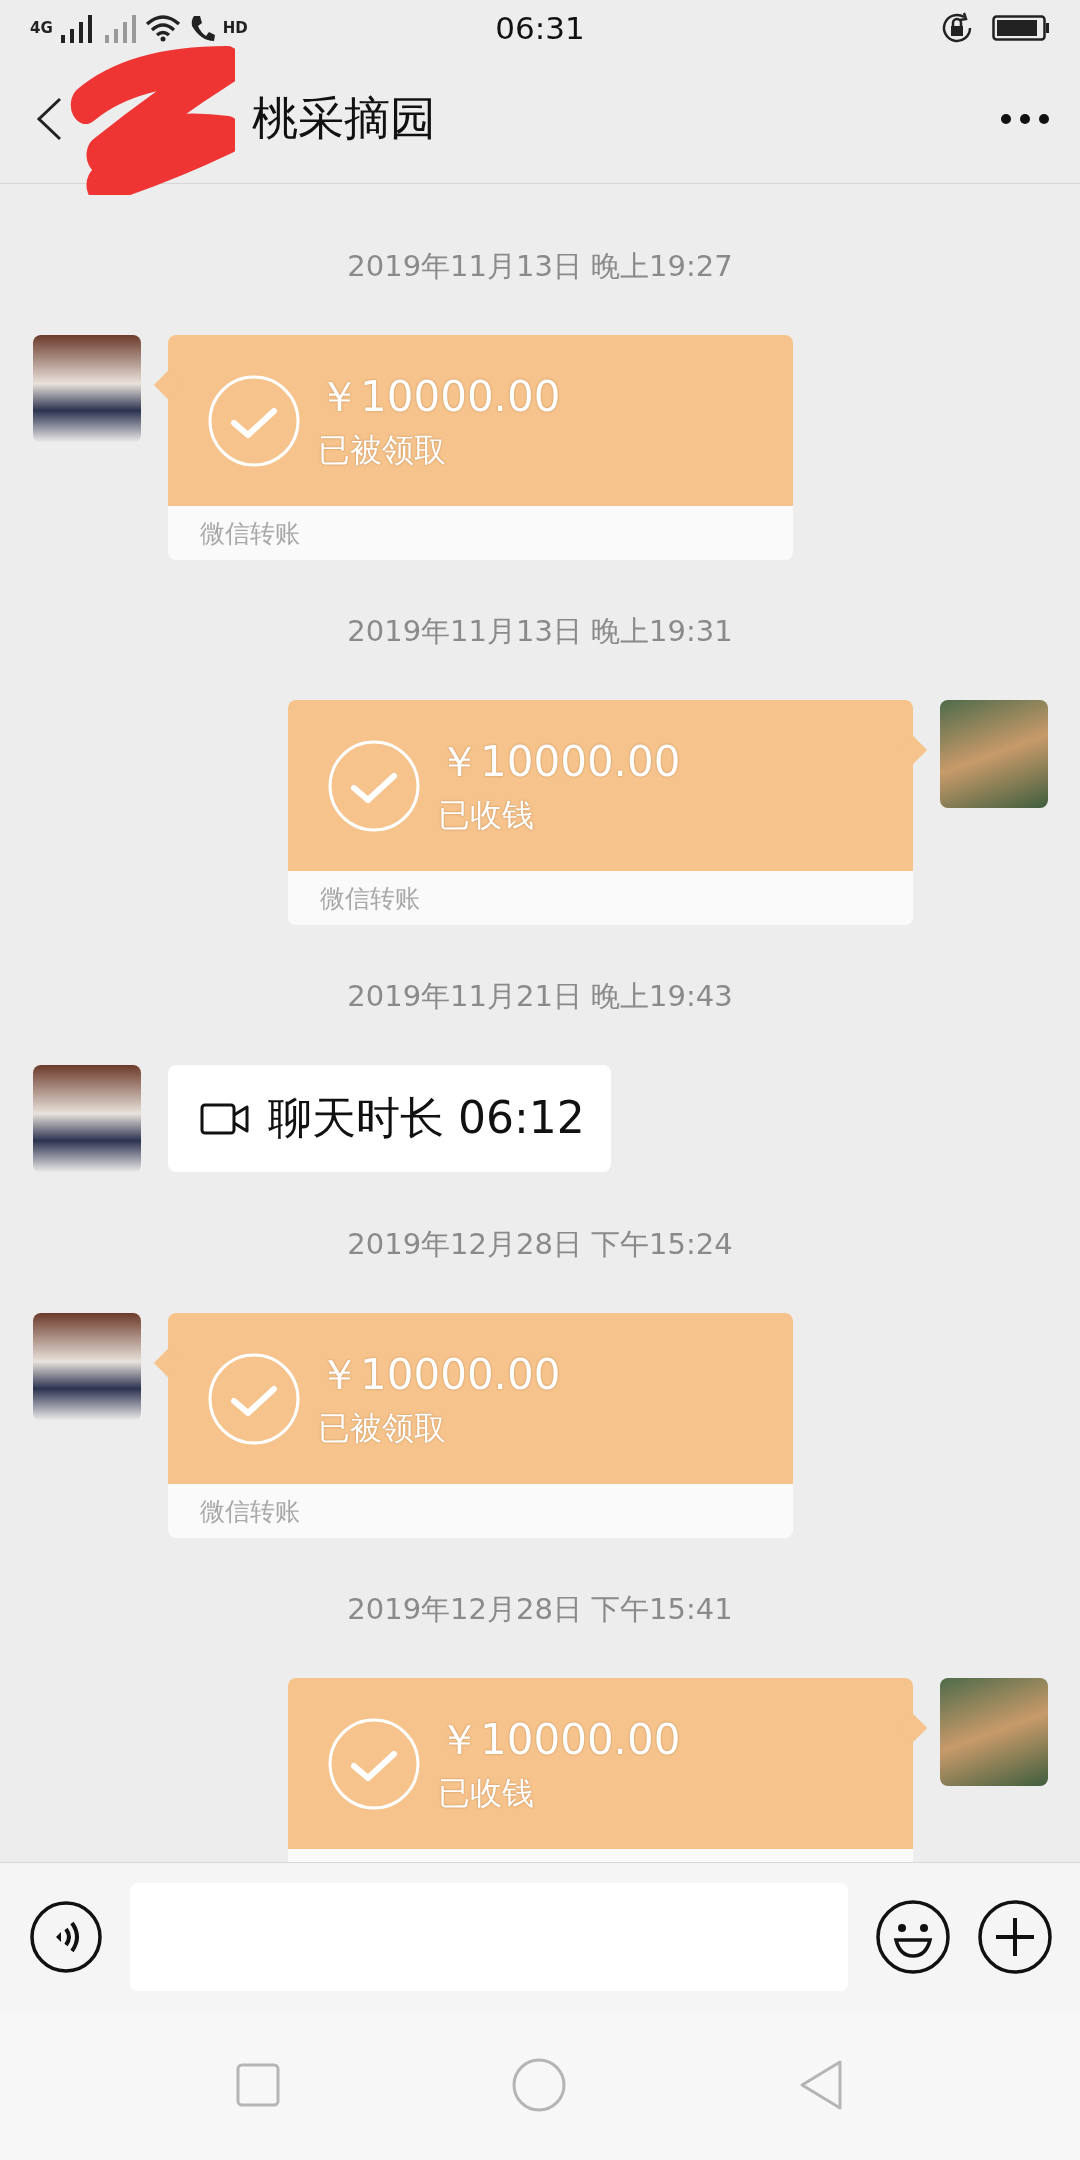 The height and width of the screenshot is (2160, 1080). Describe the element at coordinates (225, 1118) in the screenshot. I see `video-camera-icon` at that location.